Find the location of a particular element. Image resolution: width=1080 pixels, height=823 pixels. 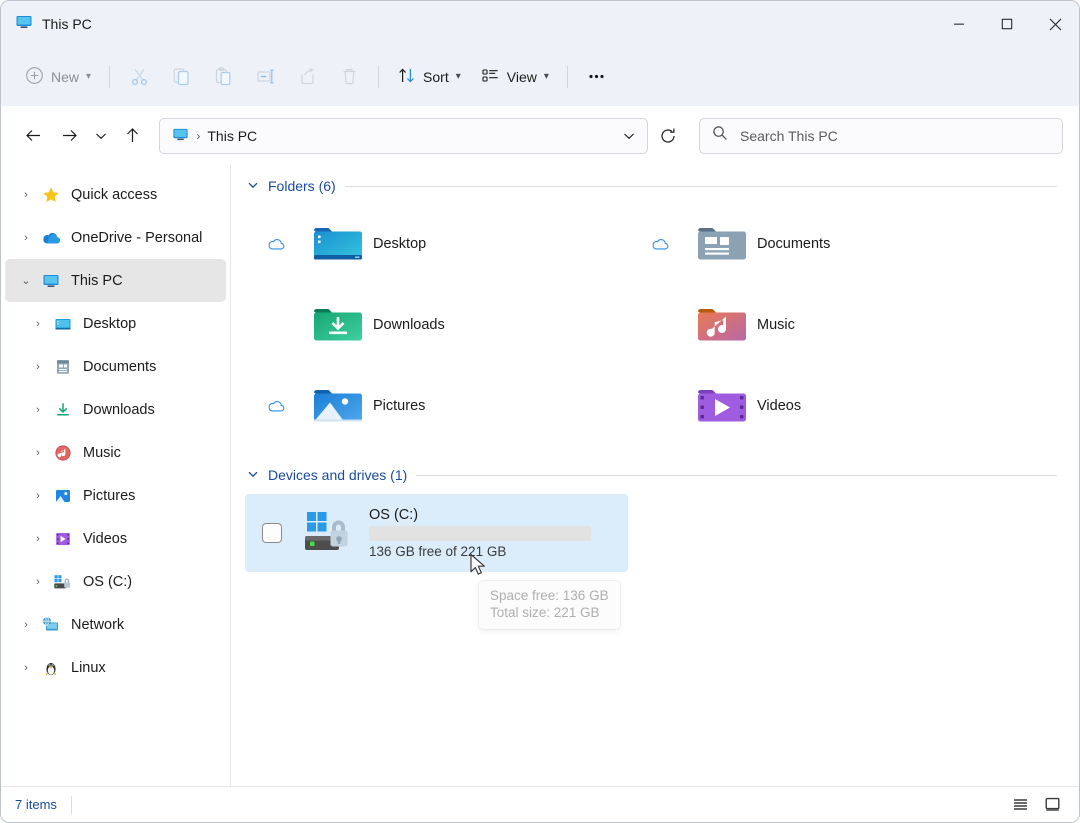

scissors-icon is located at coordinates (139, 77).